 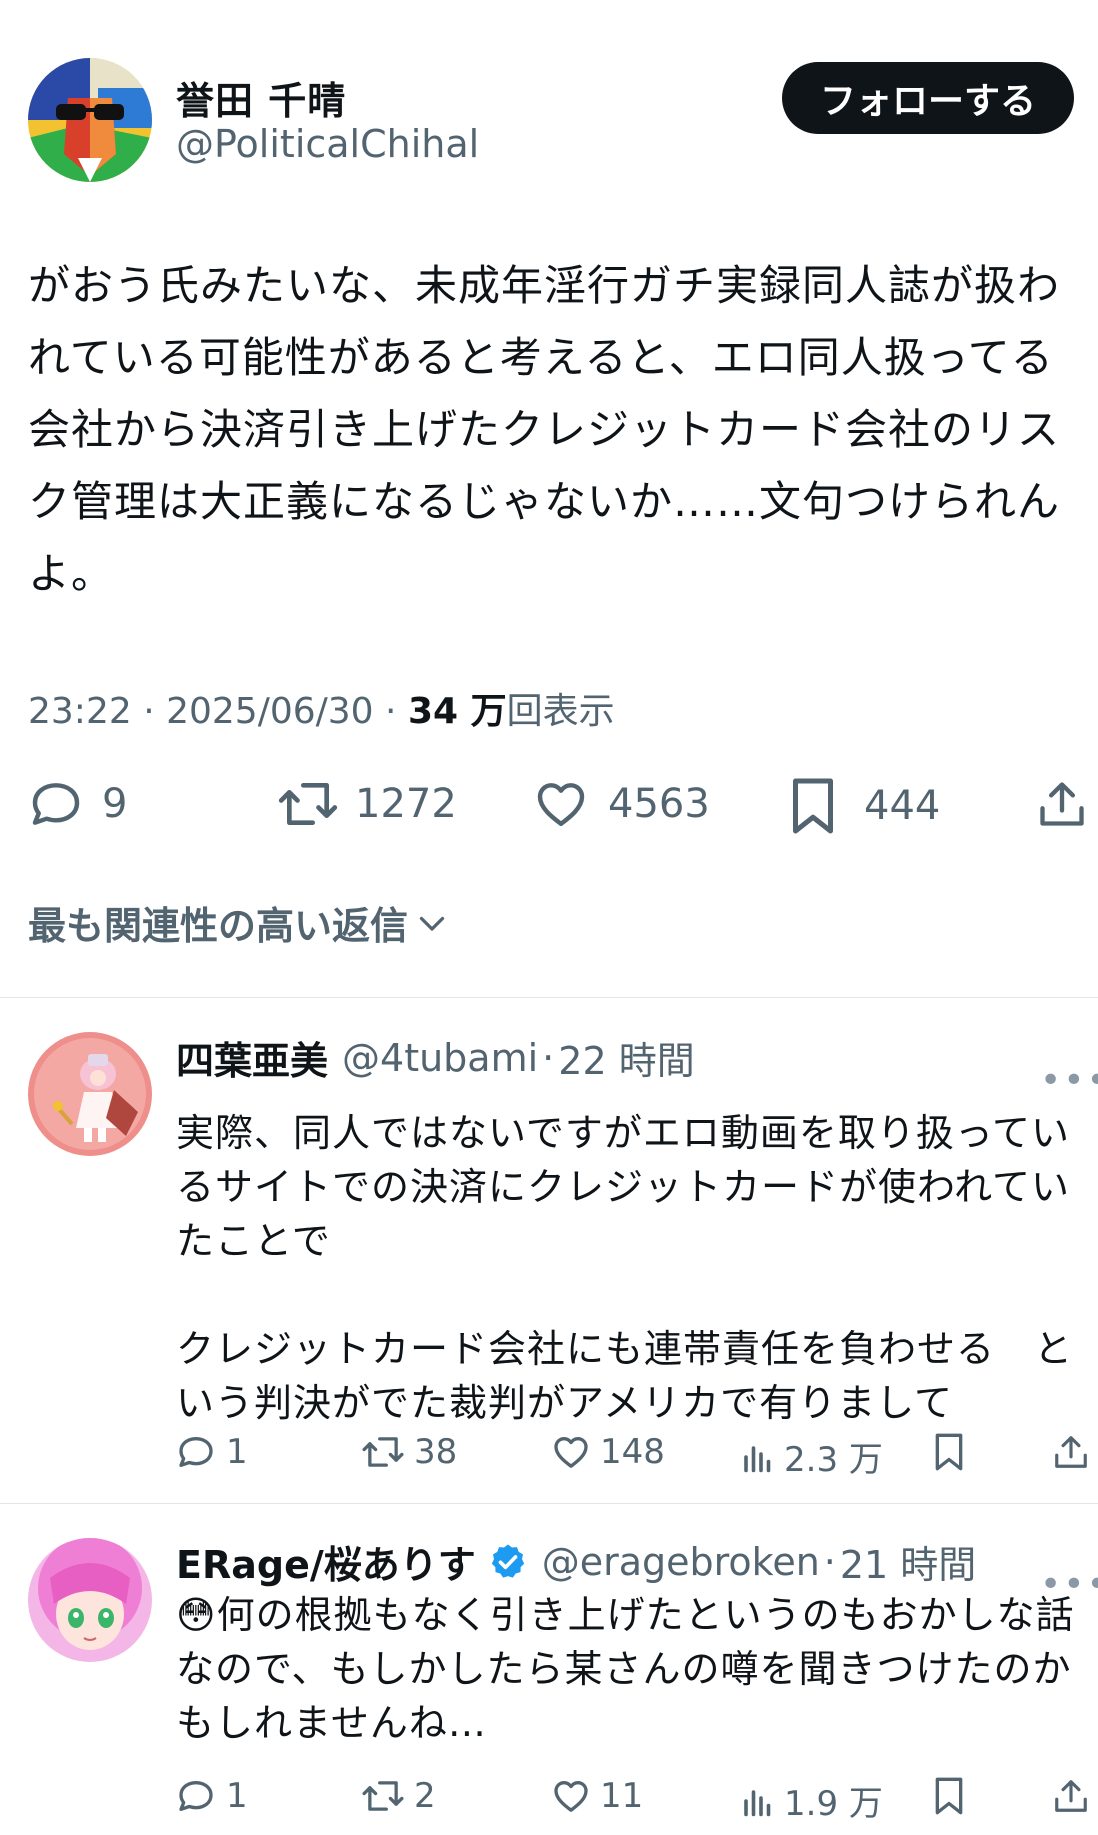 I want to click on author-name: 誉田 千晴, so click(x=261, y=97).